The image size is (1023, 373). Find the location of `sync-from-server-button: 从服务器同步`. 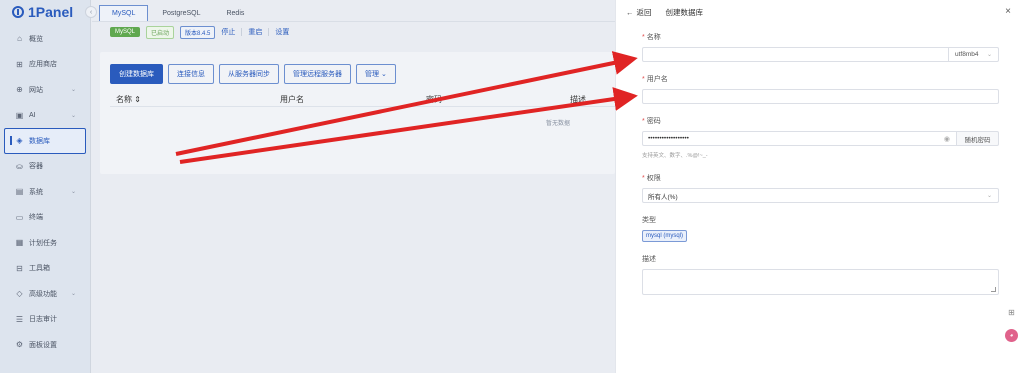

sync-from-server-button: 从服务器同步 is located at coordinates (249, 74).